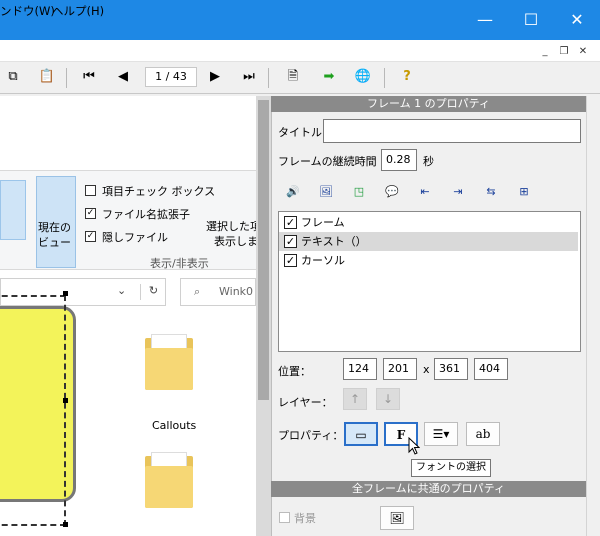  What do you see at coordinates (27, 11) in the screenshot?
I see `menu-window: ンドウ(W)` at bounding box center [27, 11].